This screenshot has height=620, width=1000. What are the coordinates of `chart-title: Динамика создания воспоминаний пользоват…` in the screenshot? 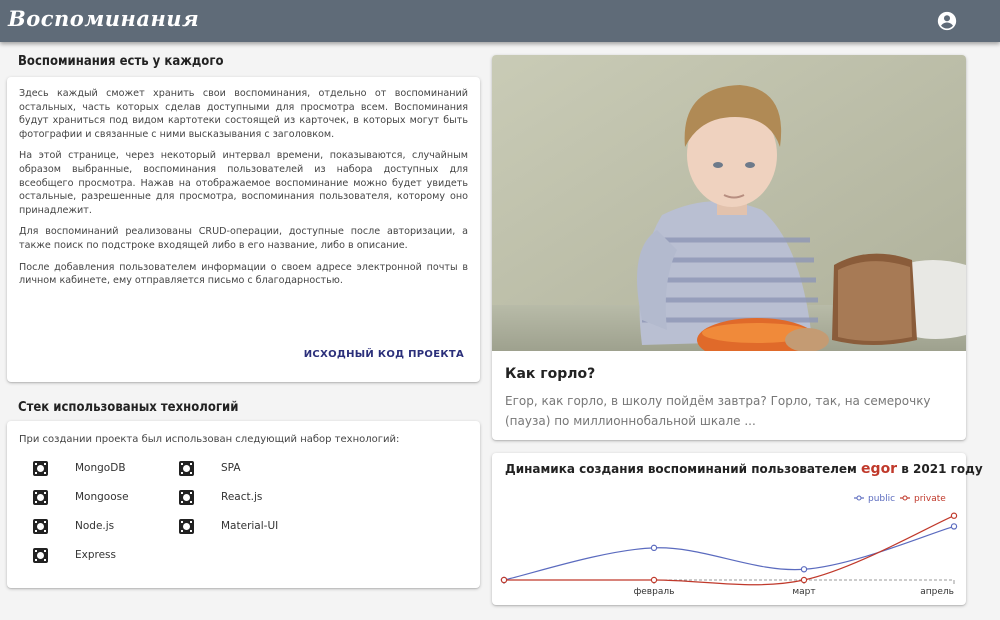 It's located at (744, 469).